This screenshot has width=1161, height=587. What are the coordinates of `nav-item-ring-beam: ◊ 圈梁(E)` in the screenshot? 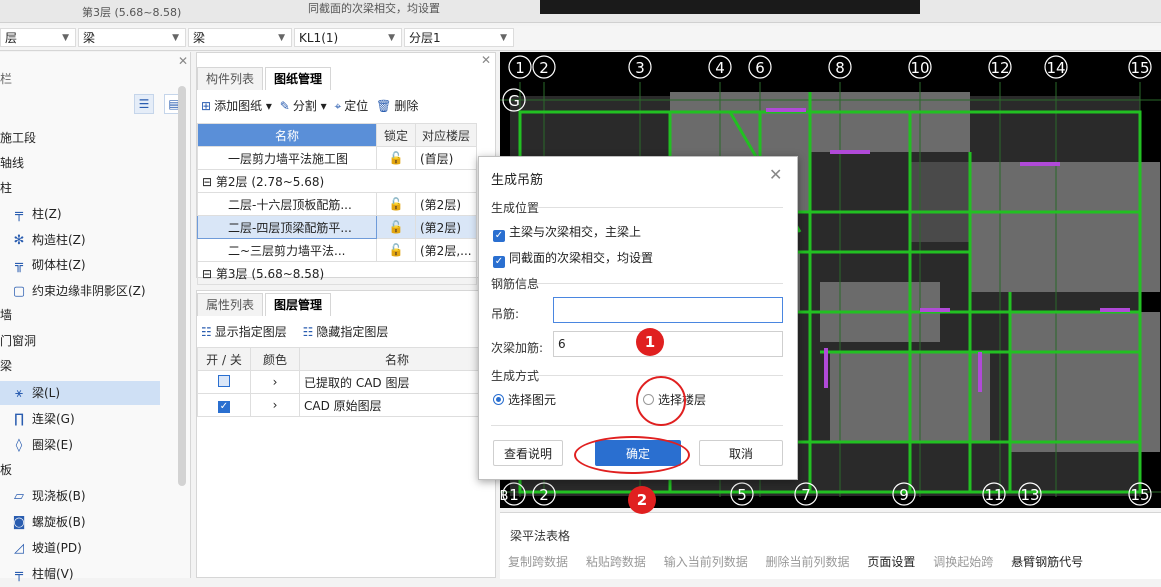 It's located at (41, 445).